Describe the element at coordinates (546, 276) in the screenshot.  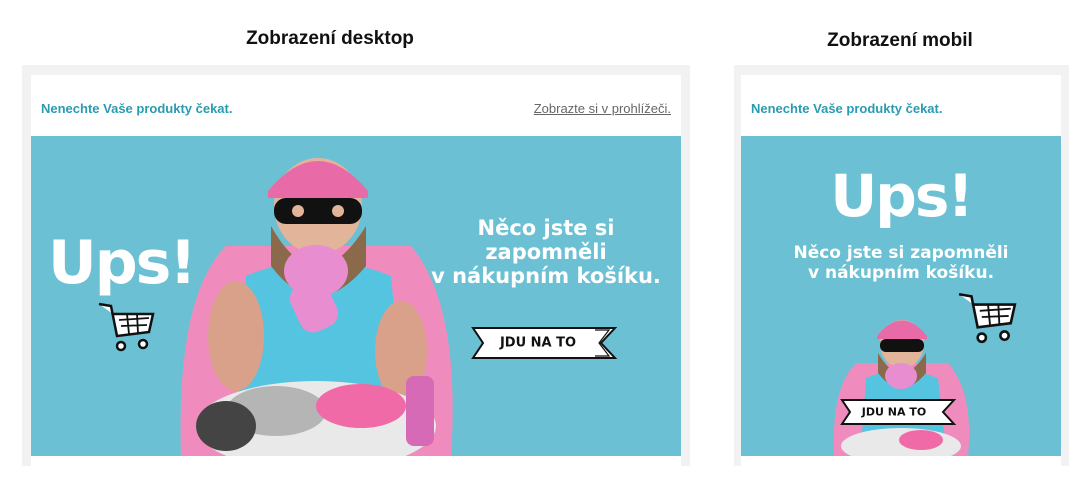
I see `desktop-headline-line: v nákupním košíku.` at that location.